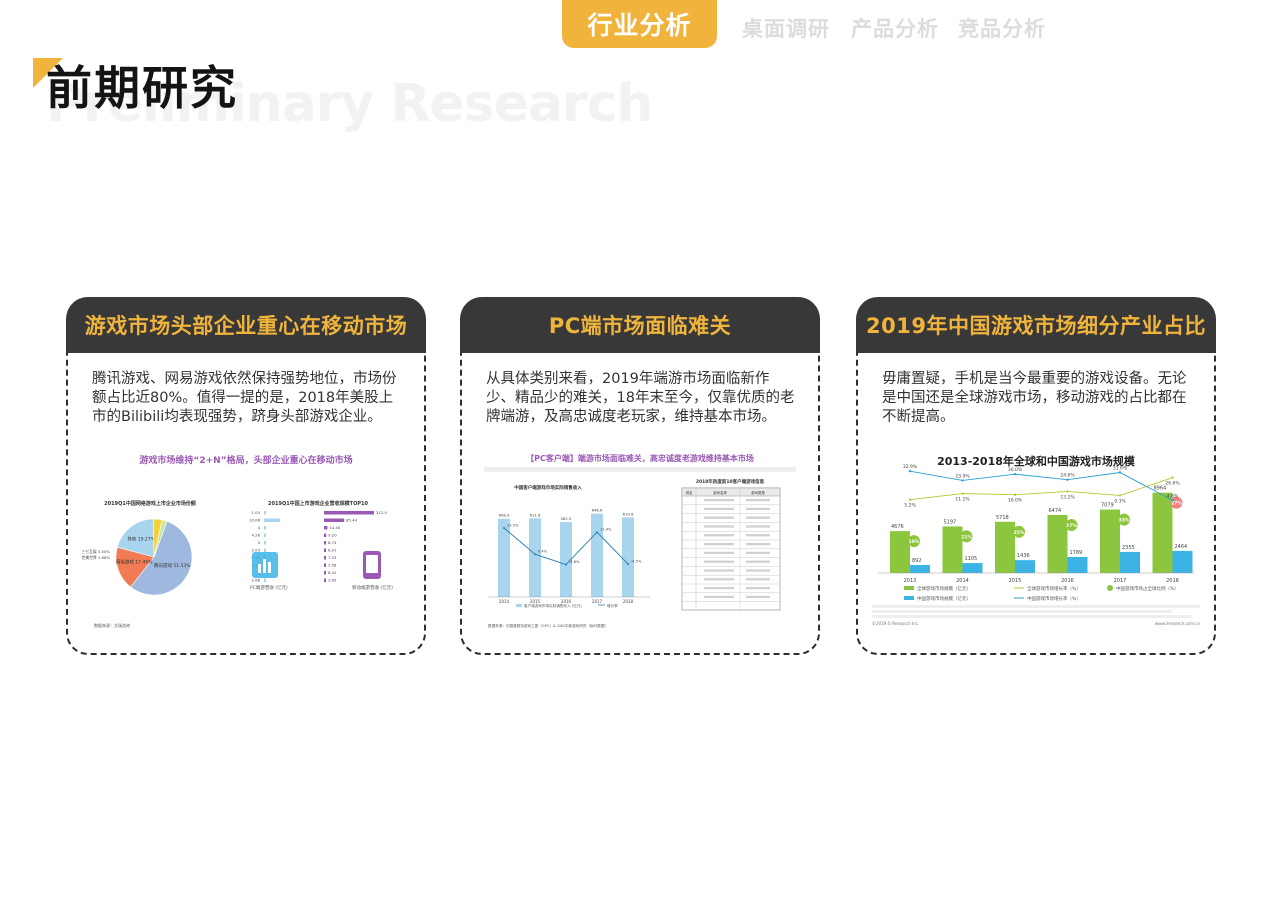 The width and height of the screenshot is (1280, 905). I want to click on bar-left-value: 0, so click(259, 542).